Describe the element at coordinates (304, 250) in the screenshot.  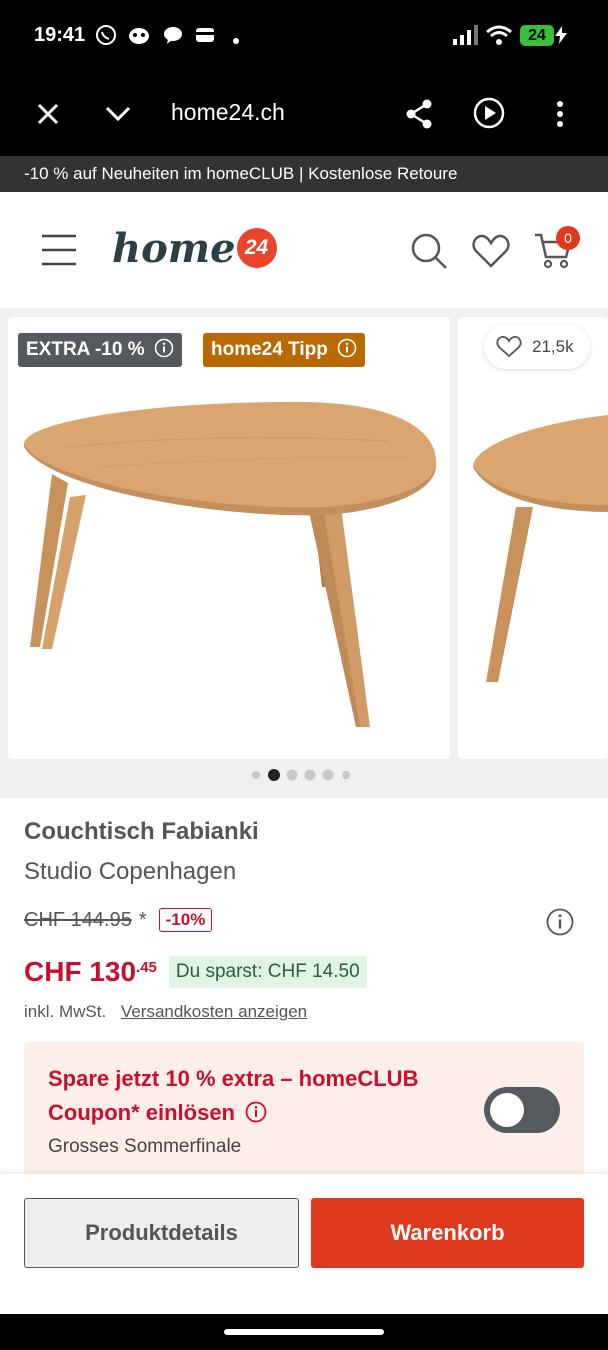
I see `site-header: home 24 0` at that location.